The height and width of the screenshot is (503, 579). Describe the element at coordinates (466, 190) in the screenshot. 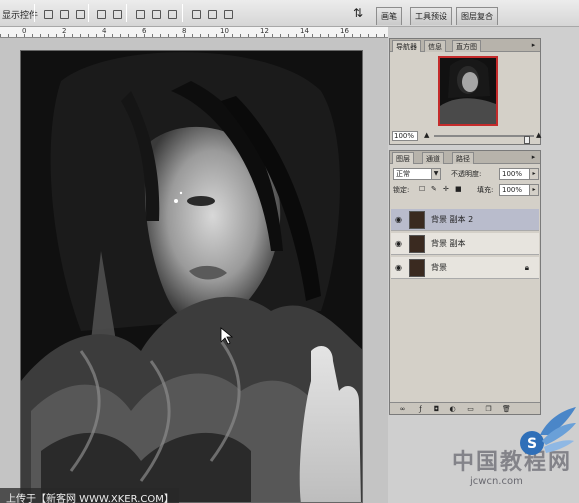

I see `lock-row: 锁定: ☐ ✎ ✛ ■ 填充: 100% ▸` at that location.